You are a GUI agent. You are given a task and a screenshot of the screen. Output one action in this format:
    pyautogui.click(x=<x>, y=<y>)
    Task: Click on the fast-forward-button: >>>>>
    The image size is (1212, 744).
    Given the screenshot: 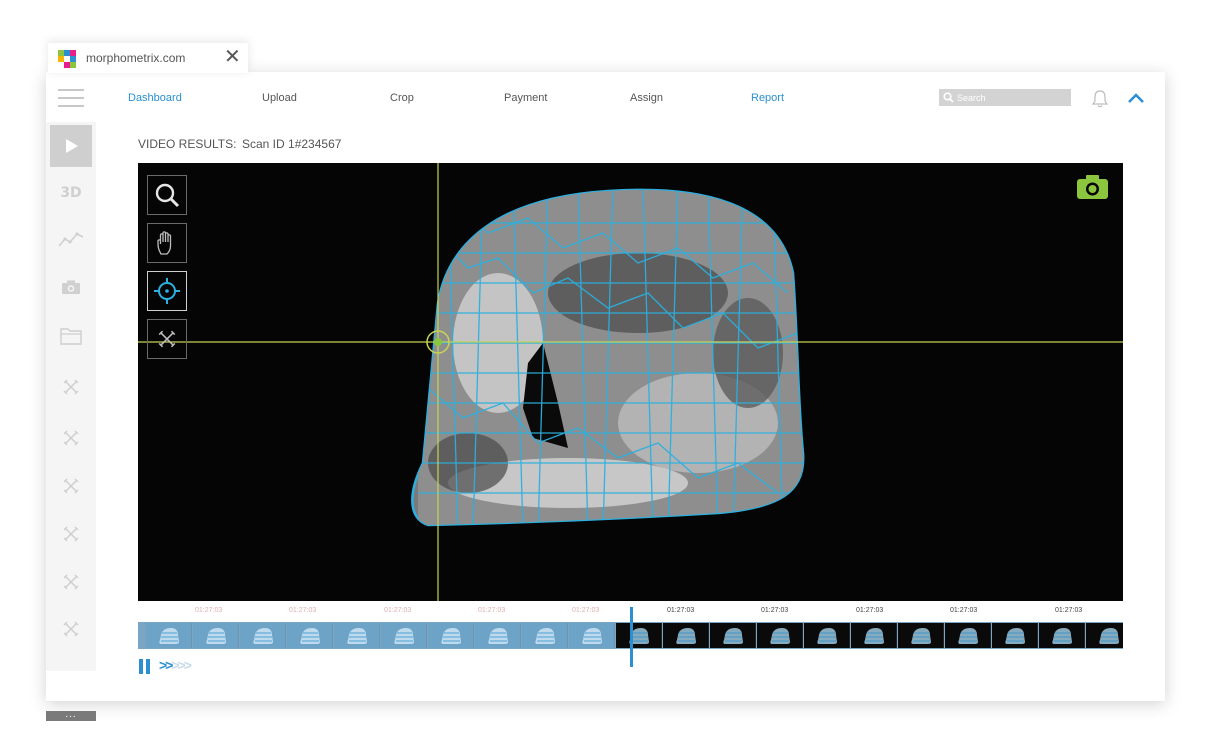 What is the action you would take?
    pyautogui.click(x=175, y=665)
    